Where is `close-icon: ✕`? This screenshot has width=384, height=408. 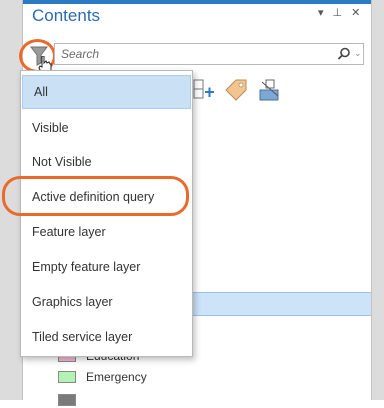
close-icon: ✕ is located at coordinates (355, 13).